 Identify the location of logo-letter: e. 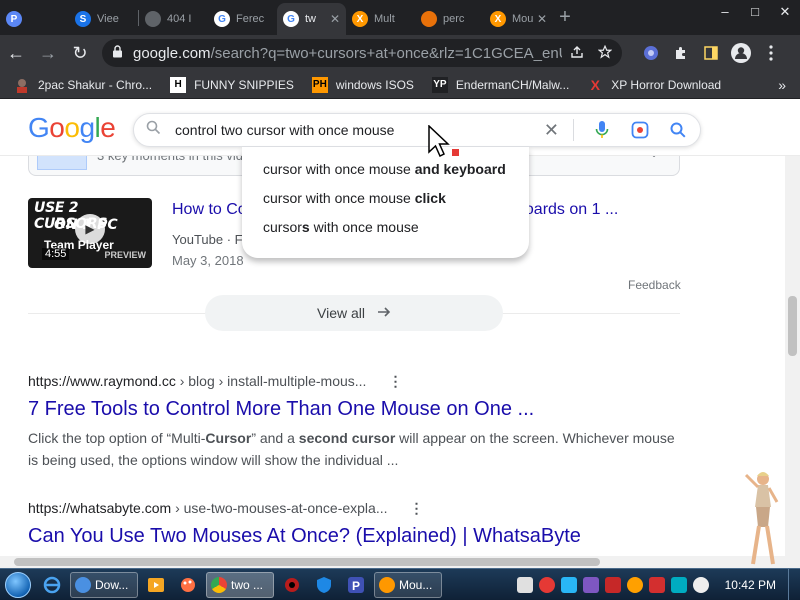
(108, 127).